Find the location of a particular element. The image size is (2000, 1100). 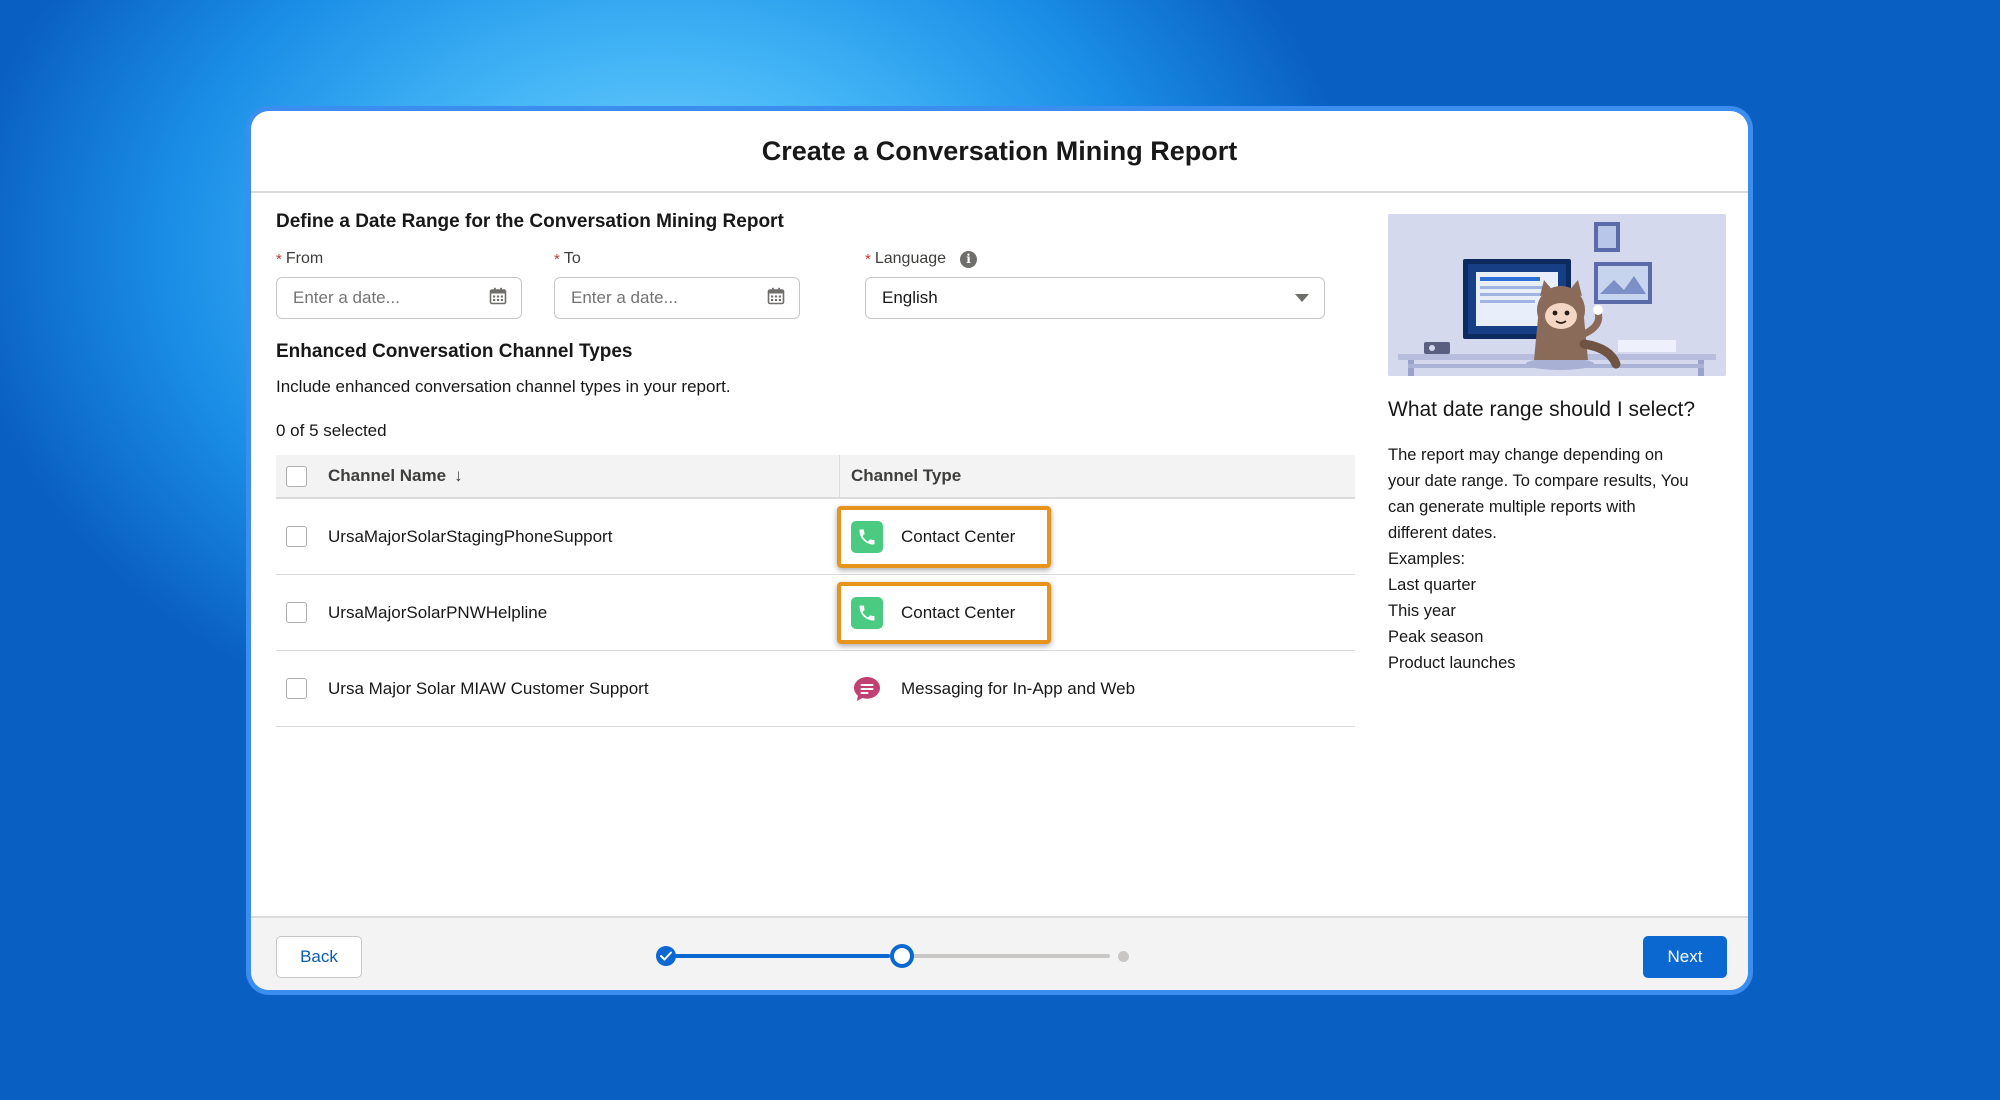

chat-bubble-icon is located at coordinates (867, 689).